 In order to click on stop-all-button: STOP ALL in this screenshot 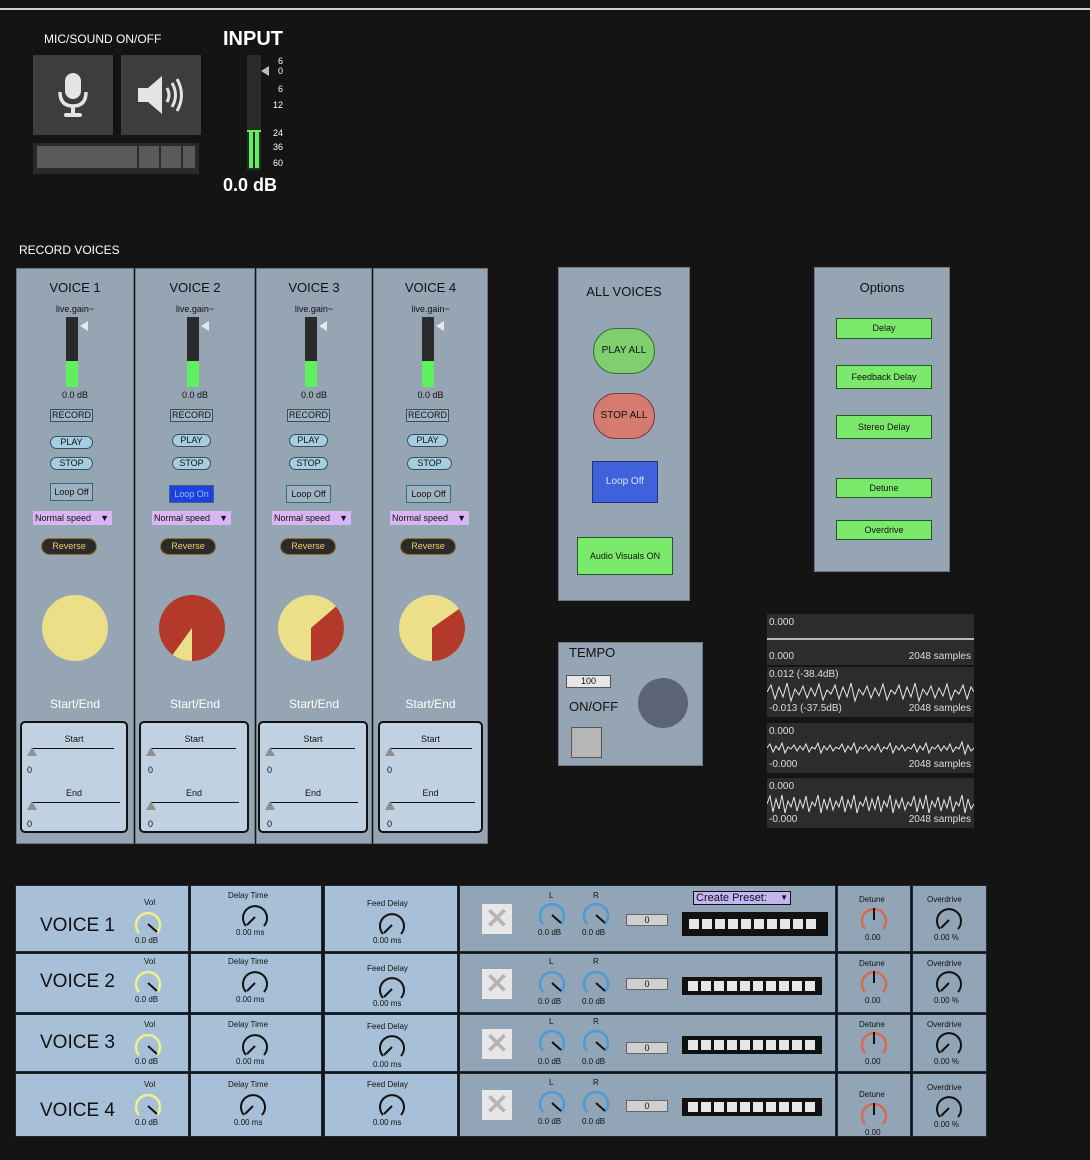, I will do `click(624, 416)`.